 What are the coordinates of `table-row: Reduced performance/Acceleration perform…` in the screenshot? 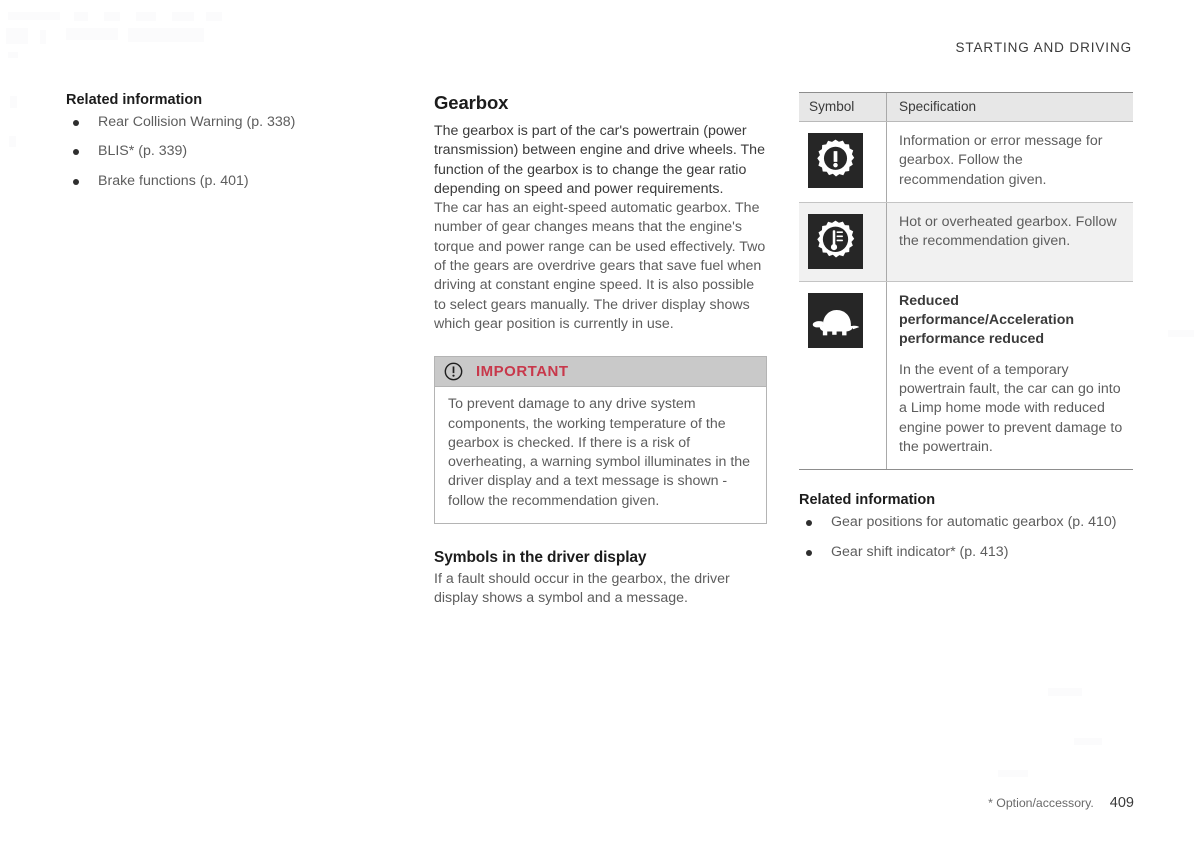 It's located at (966, 376).